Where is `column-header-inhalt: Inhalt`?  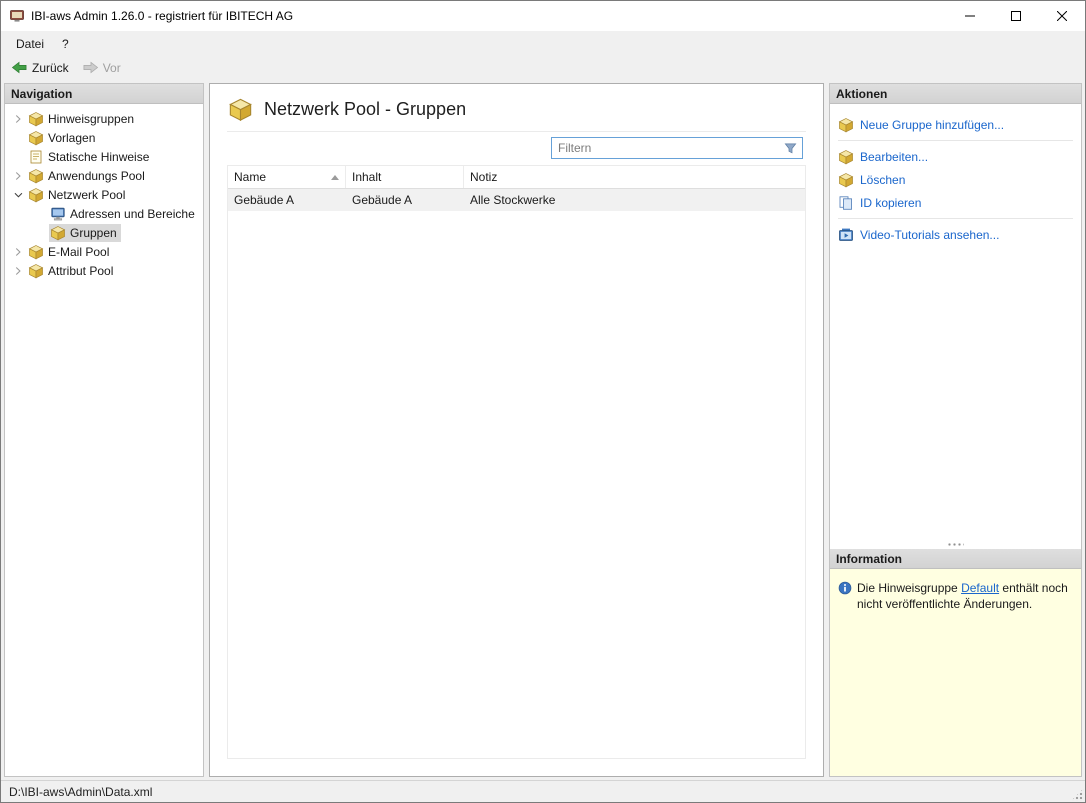 column-header-inhalt: Inhalt is located at coordinates (405, 177).